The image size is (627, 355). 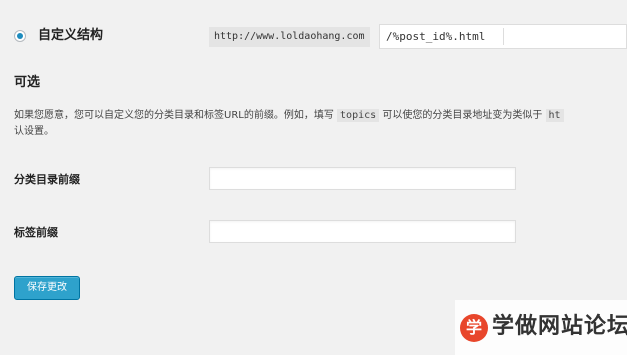 What do you see at coordinates (554, 115) in the screenshot?
I see `desc-code-url: ht` at bounding box center [554, 115].